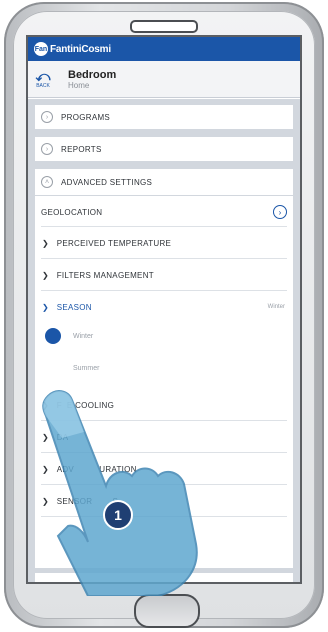 This screenshot has height=632, width=328. Describe the element at coordinates (79, 85) in the screenshot. I see `breadcrumb: Home` at that location.